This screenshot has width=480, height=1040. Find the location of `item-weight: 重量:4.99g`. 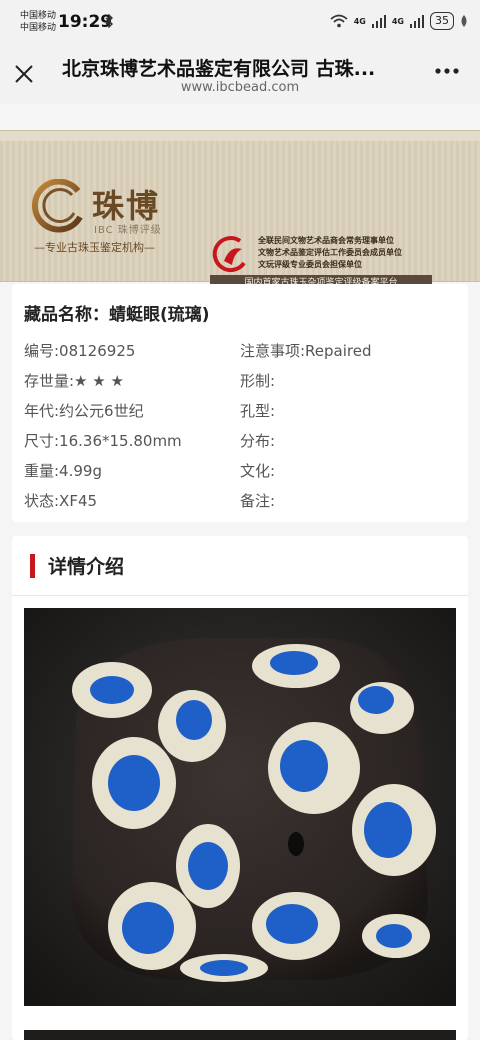

item-weight: 重量:4.99g is located at coordinates (63, 471).